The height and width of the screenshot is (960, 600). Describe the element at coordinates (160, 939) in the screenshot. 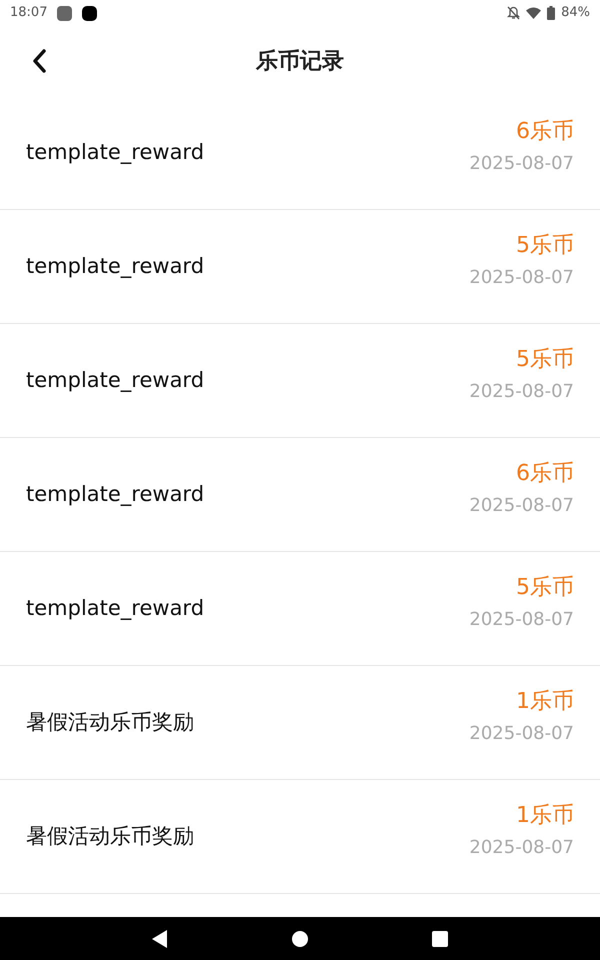

I see `back-nav-icon` at that location.